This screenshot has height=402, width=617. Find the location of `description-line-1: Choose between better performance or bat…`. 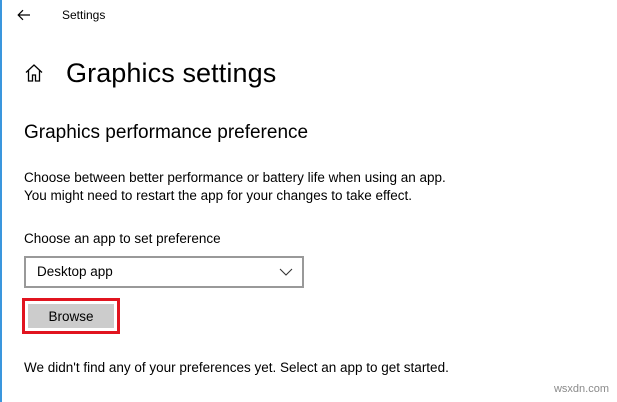

description-line-1: Choose between better performance or bat… is located at coordinates (235, 177).